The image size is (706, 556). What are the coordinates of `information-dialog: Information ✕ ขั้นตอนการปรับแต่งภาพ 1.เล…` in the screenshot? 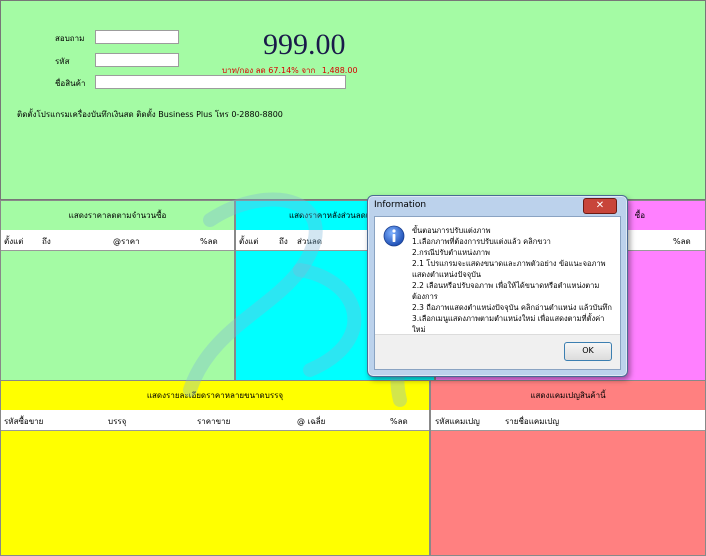 It's located at (497, 286).